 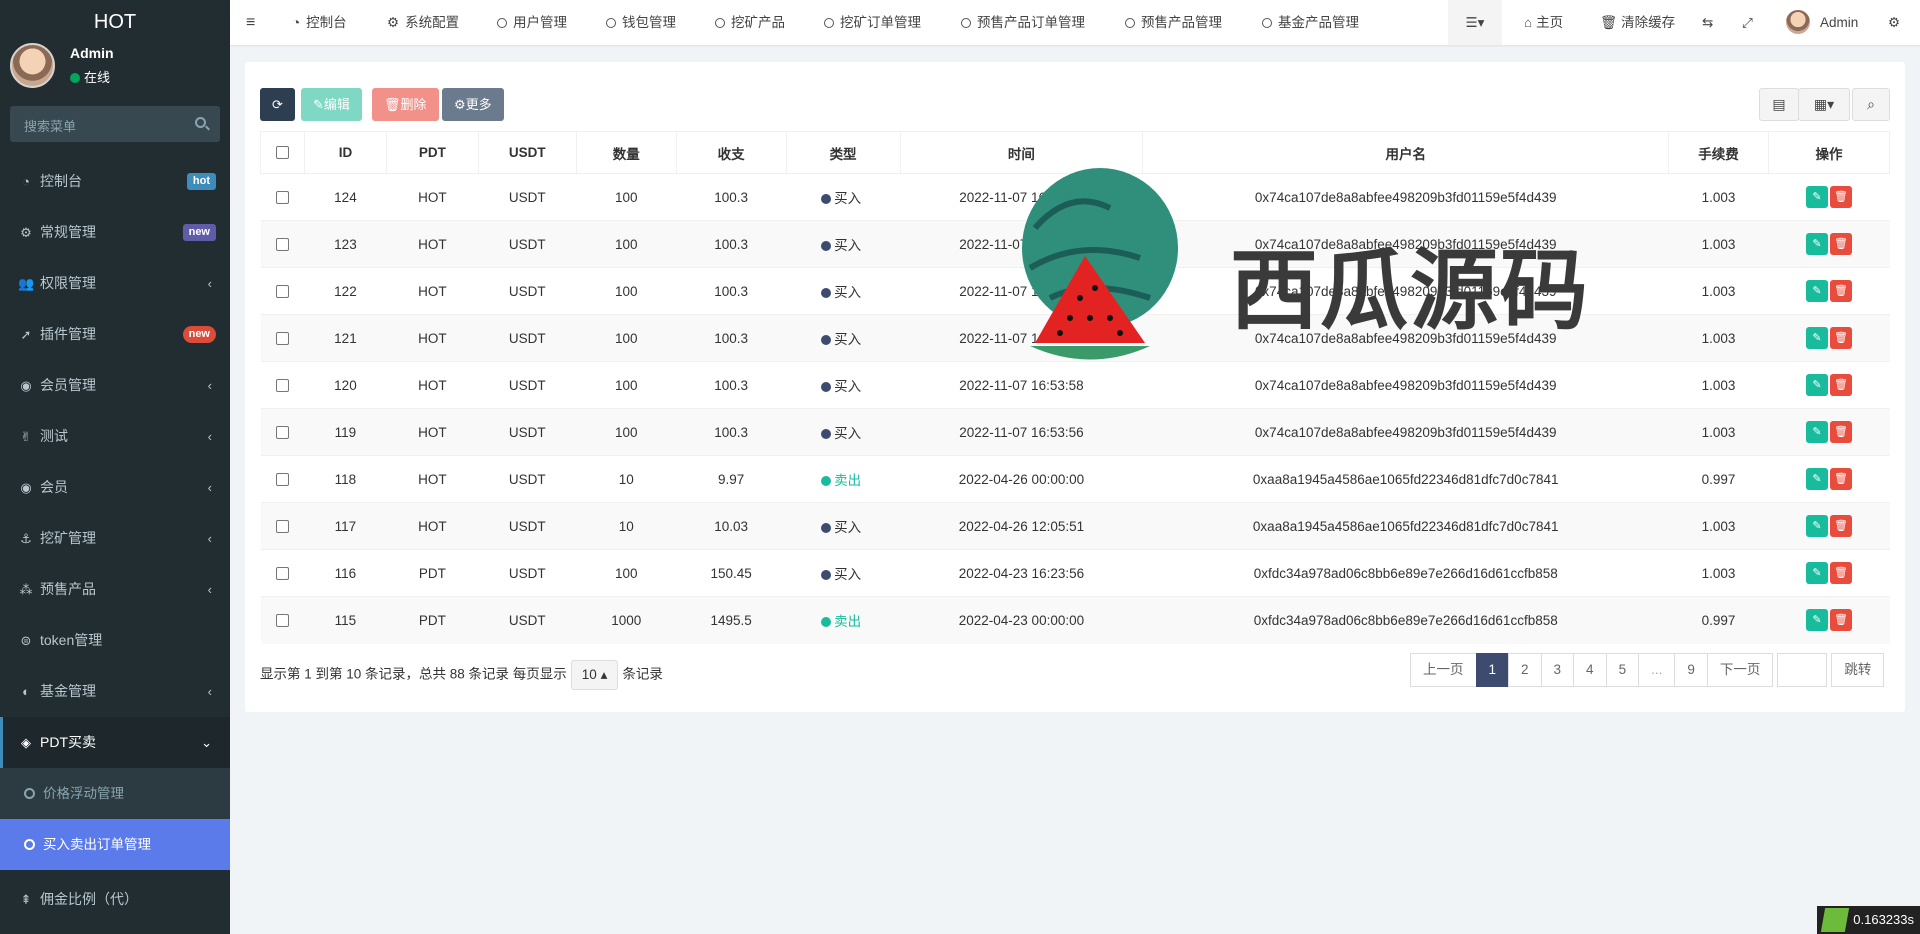 What do you see at coordinates (423, 22) in the screenshot?
I see `tab-system-config: ⚙ 系统配置` at bounding box center [423, 22].